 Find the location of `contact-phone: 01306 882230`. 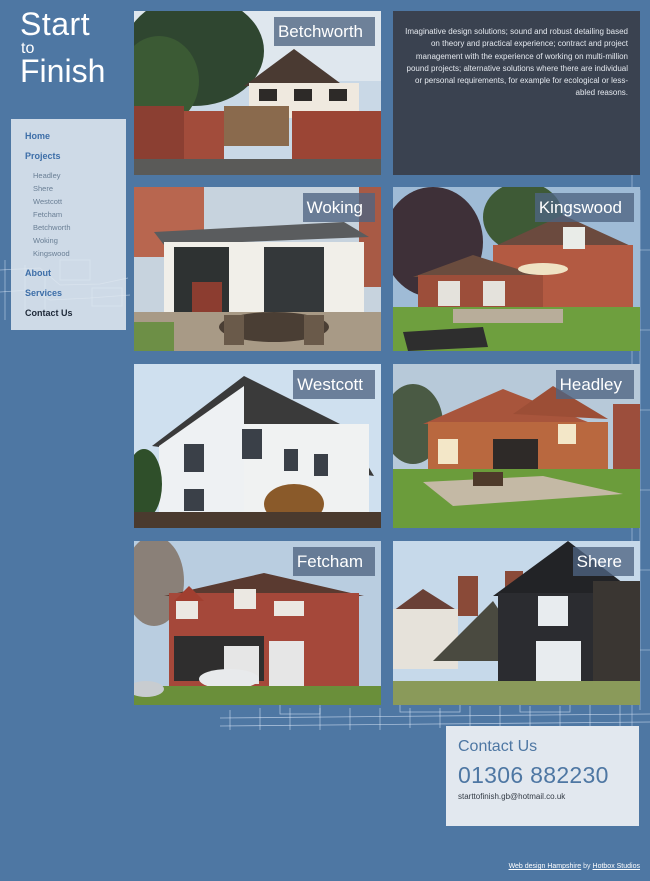

contact-phone: 01306 882230 is located at coordinates (542, 775).